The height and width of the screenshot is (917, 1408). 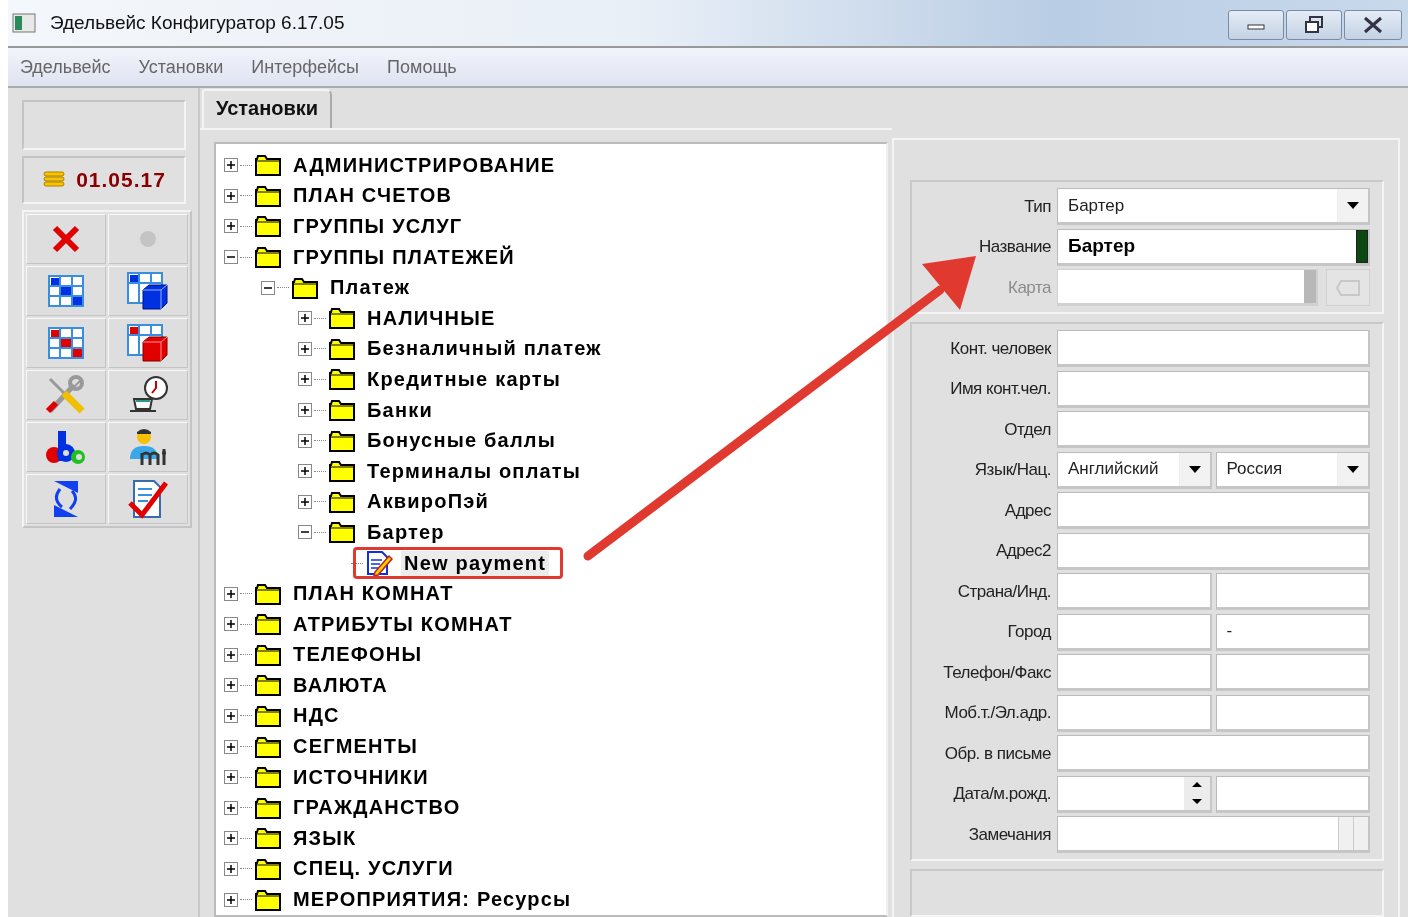 I want to click on break-button, so click(x=148, y=395).